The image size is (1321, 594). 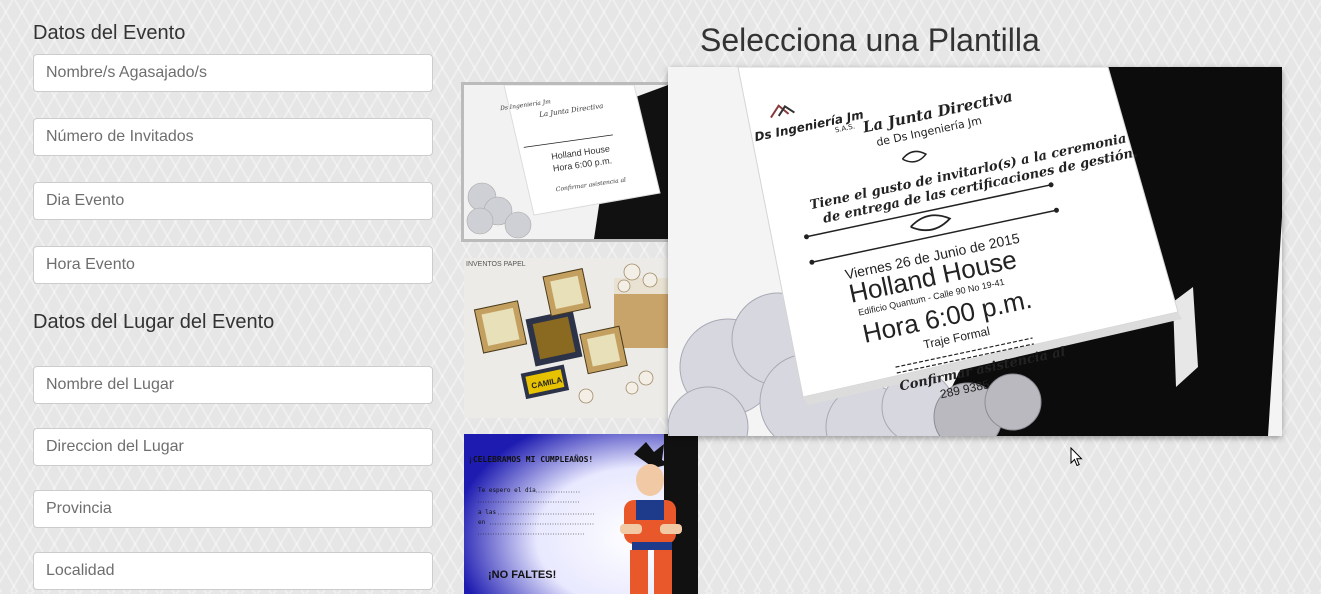 I want to click on thumb3-line2: a las, so click(x=487, y=512).